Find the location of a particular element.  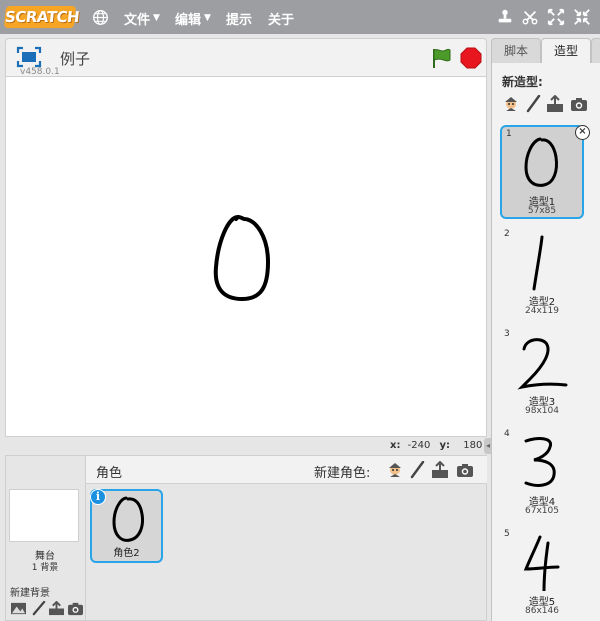

tab-costumes: 造型 is located at coordinates (566, 51).